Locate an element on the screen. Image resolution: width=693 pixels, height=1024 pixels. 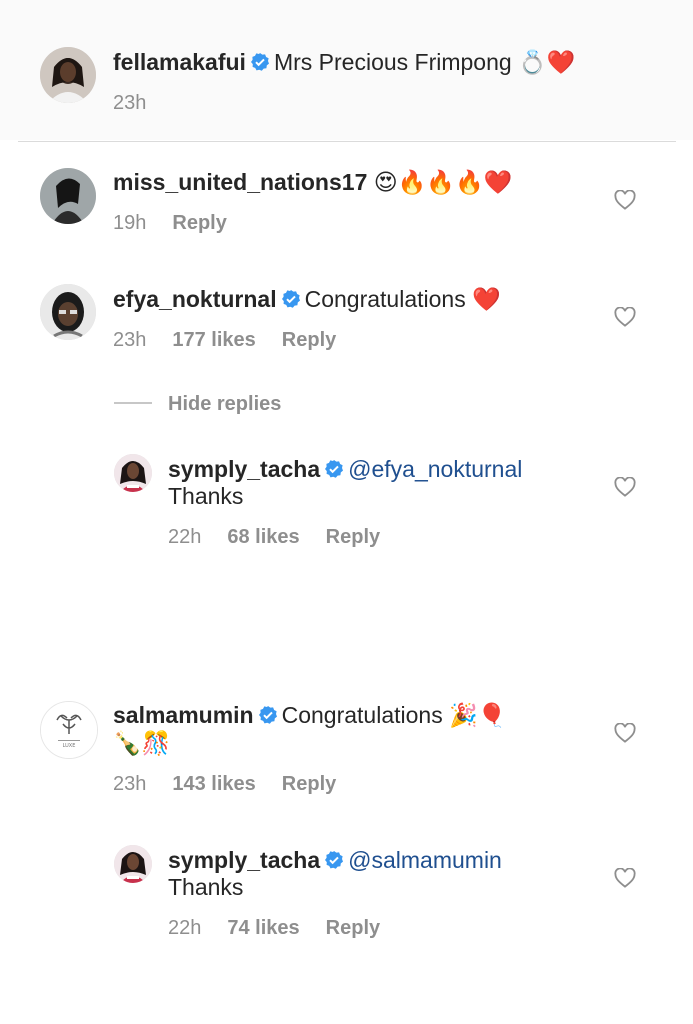
svg-text: LUXE is located at coordinates (69, 746).